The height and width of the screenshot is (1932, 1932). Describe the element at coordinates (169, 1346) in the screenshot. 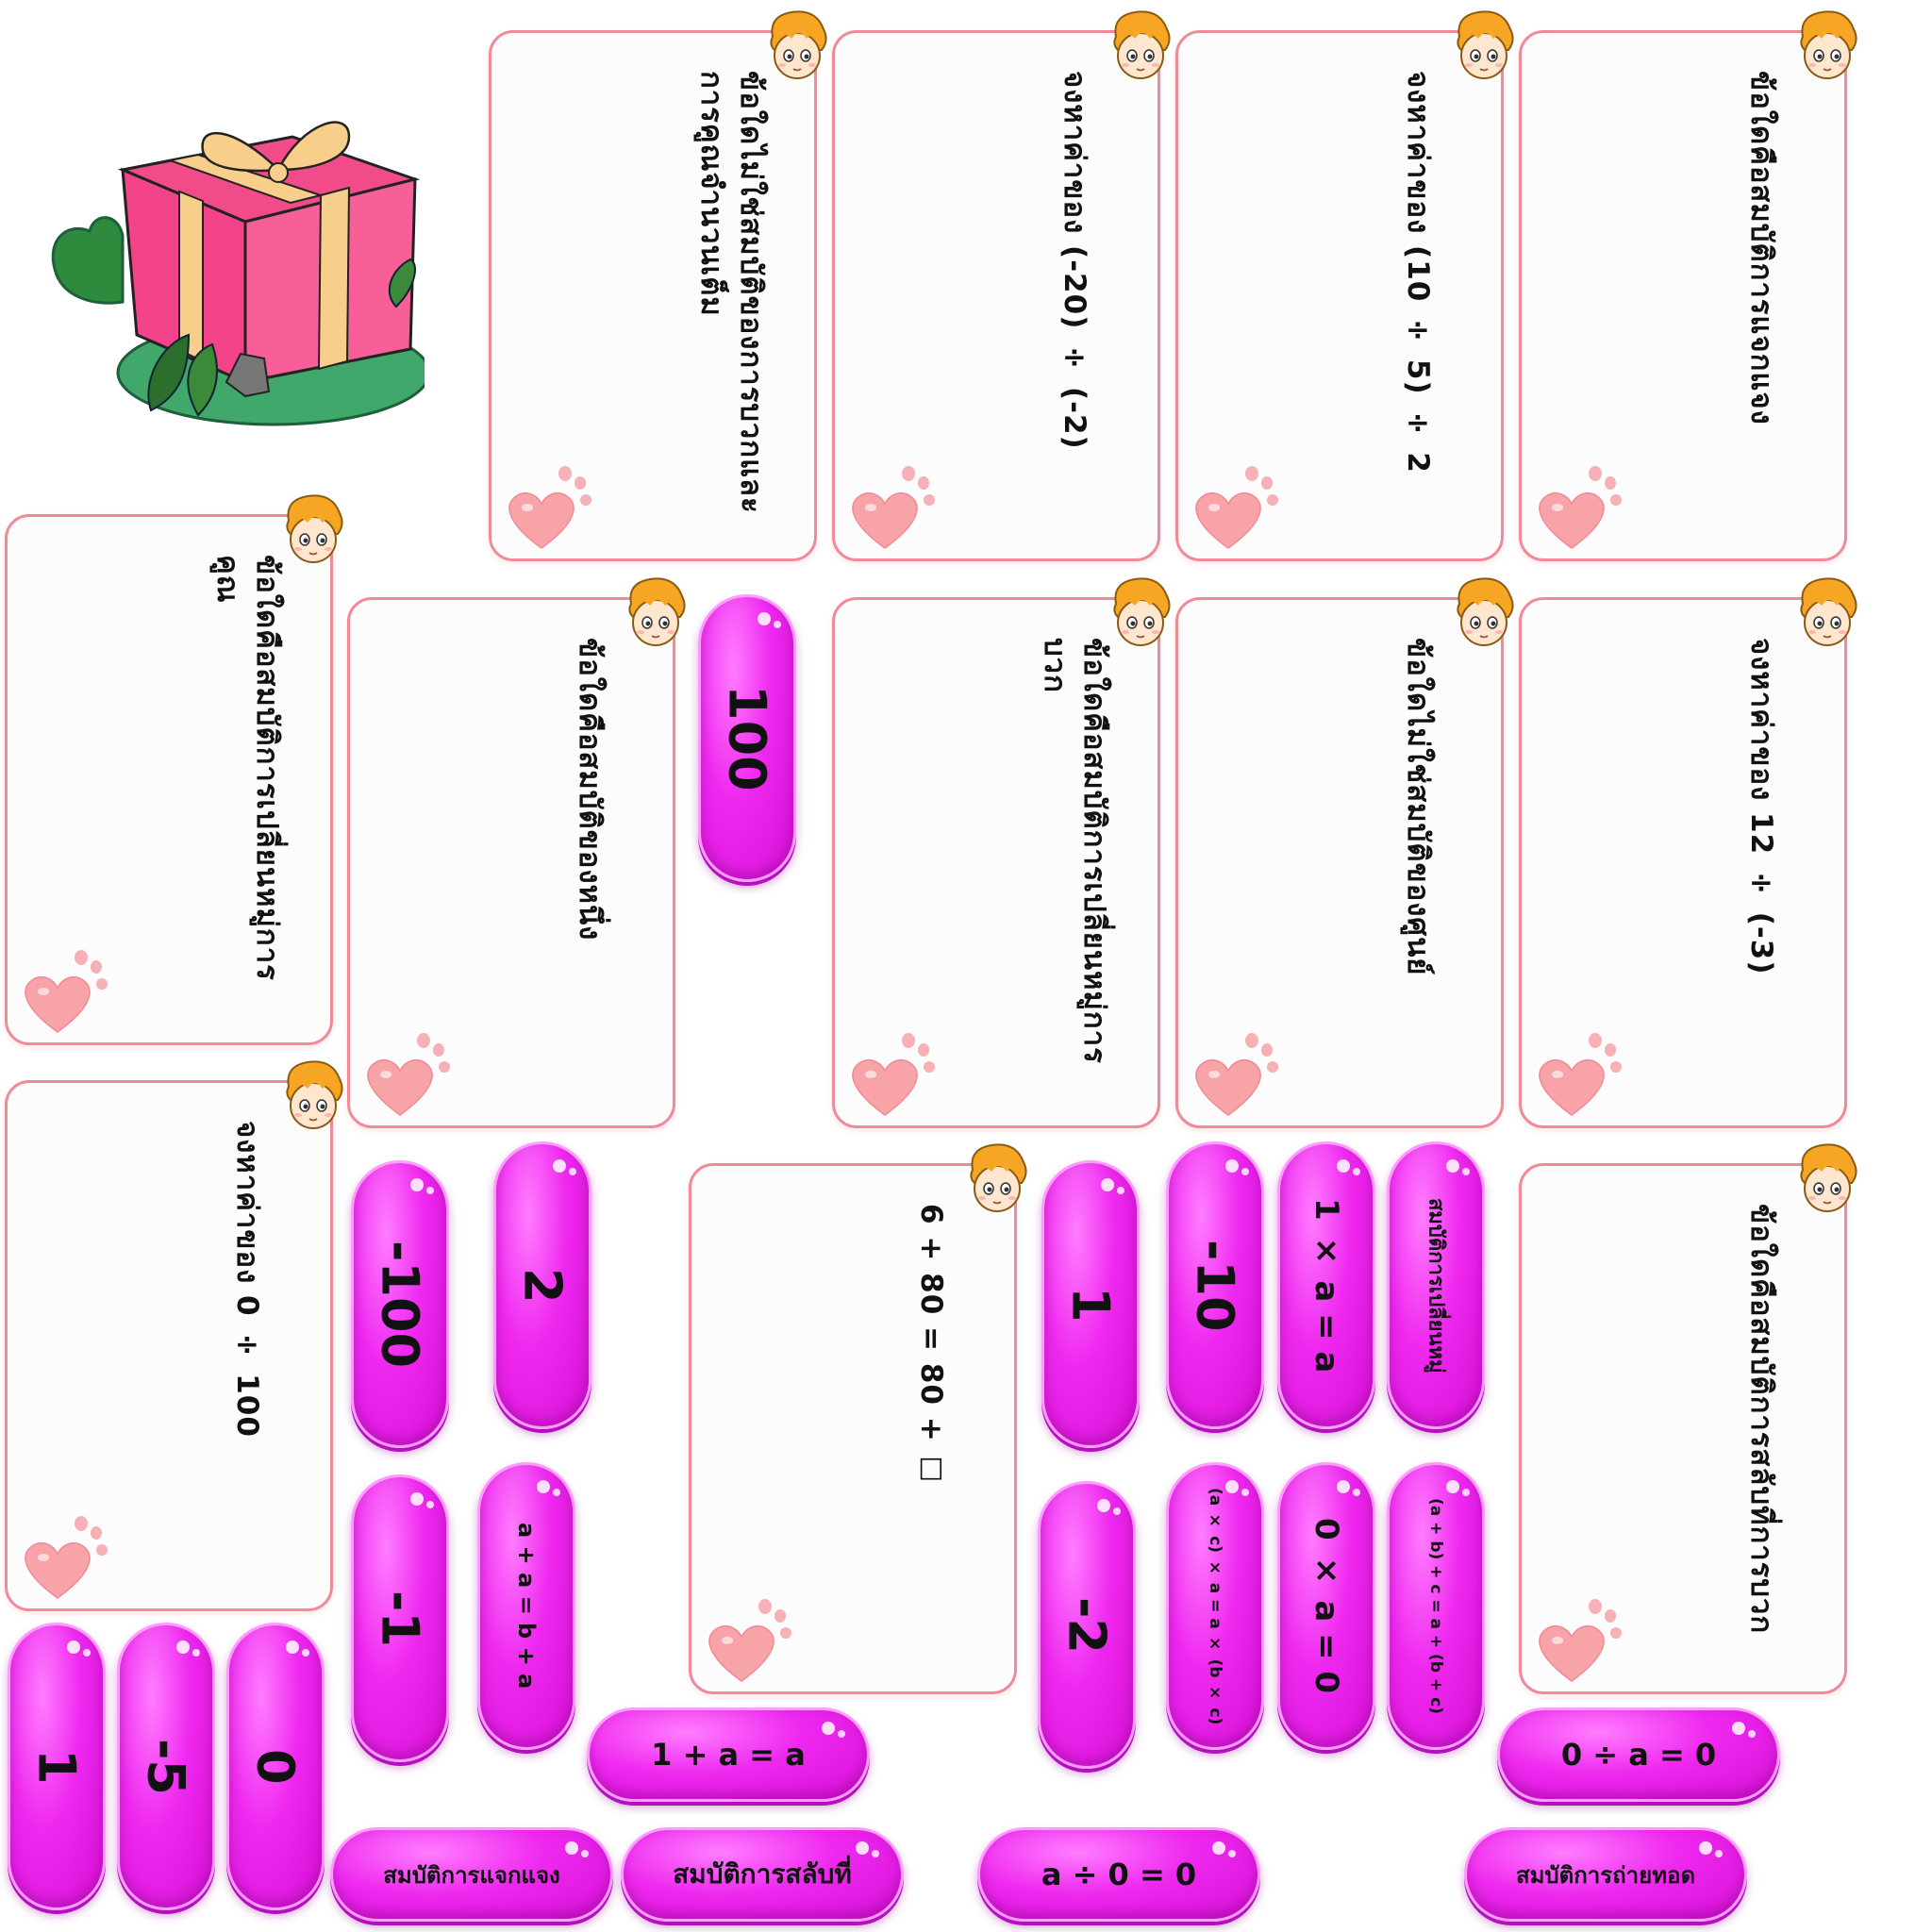

I see `question-card: จงหาค่าของ 0 ÷ 100` at that location.